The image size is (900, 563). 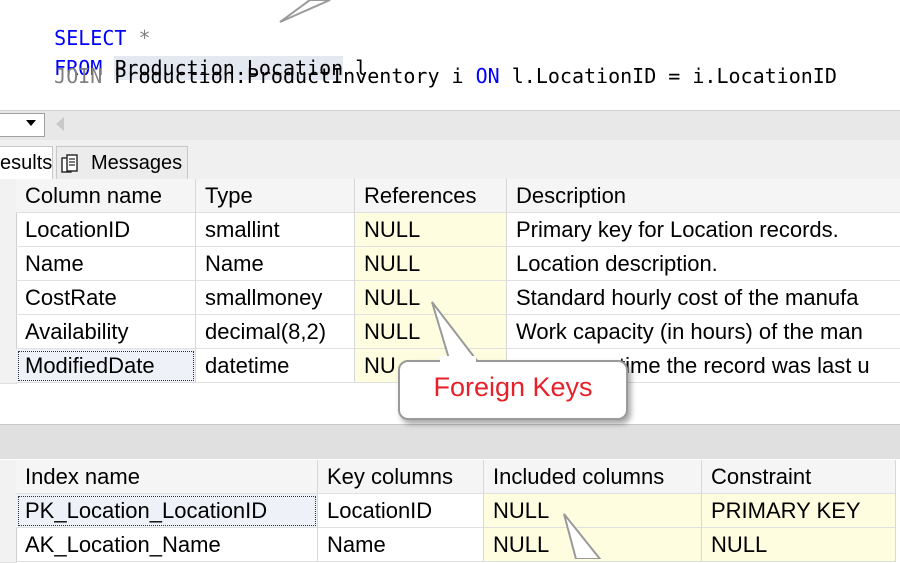 I want to click on table-name-inventory: Production.ProductInventory i, so click(x=289, y=76).